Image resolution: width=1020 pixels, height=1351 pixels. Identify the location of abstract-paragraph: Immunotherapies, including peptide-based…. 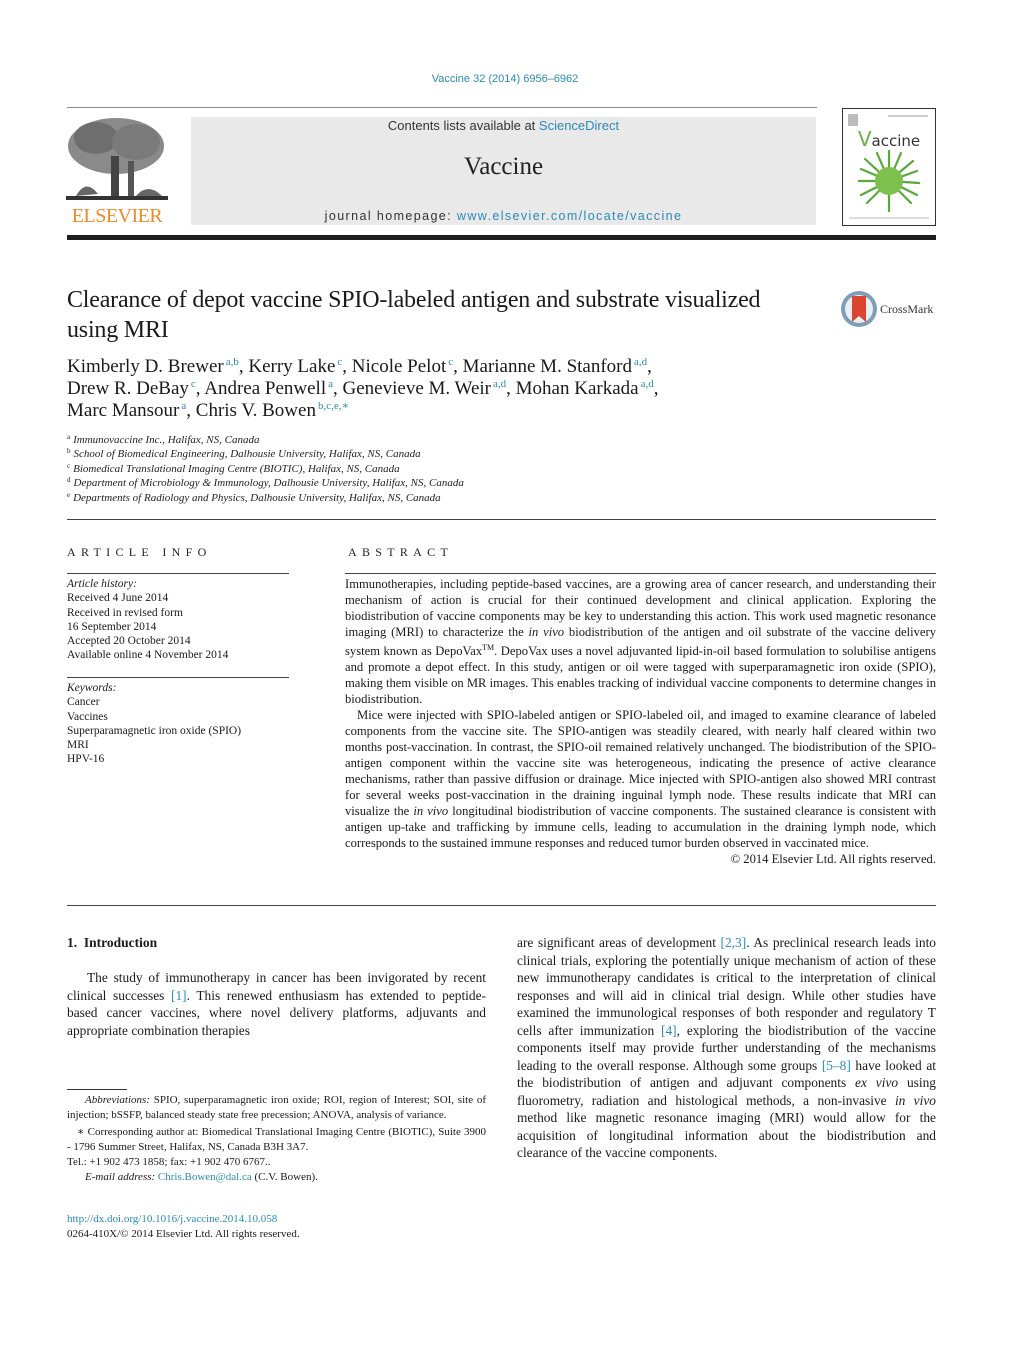
(641, 642).